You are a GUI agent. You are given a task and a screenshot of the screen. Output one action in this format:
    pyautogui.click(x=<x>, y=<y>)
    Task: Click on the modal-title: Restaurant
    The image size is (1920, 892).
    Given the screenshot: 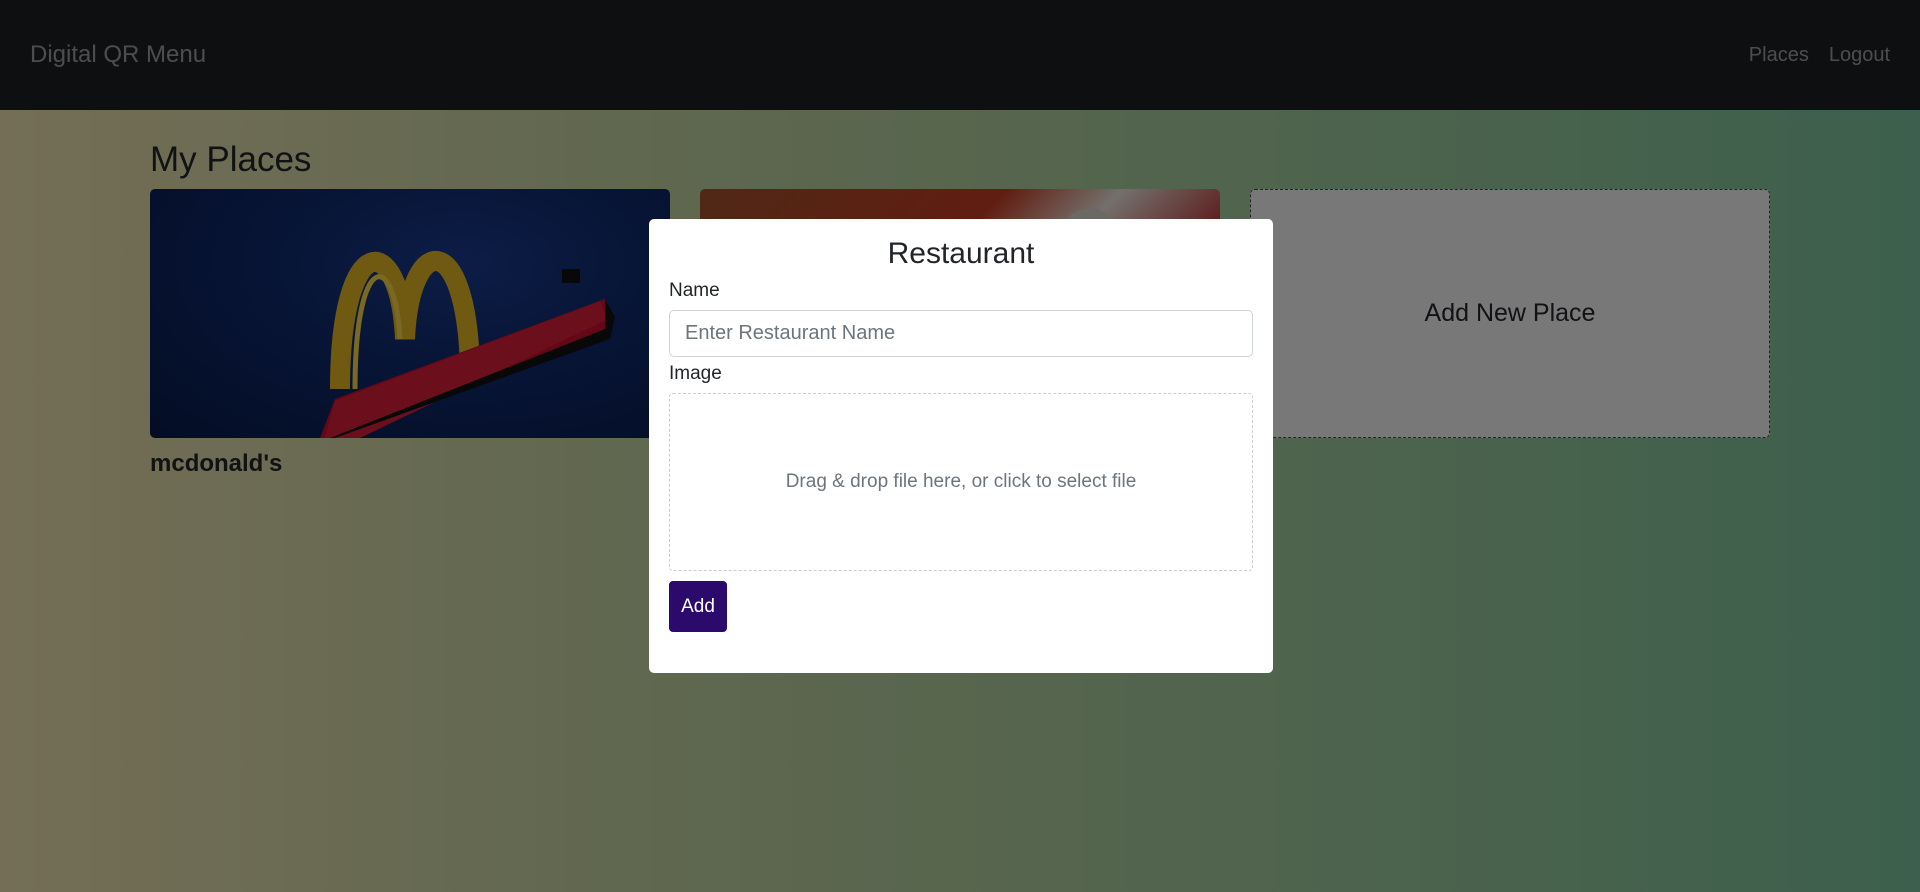 What is the action you would take?
    pyautogui.click(x=961, y=253)
    